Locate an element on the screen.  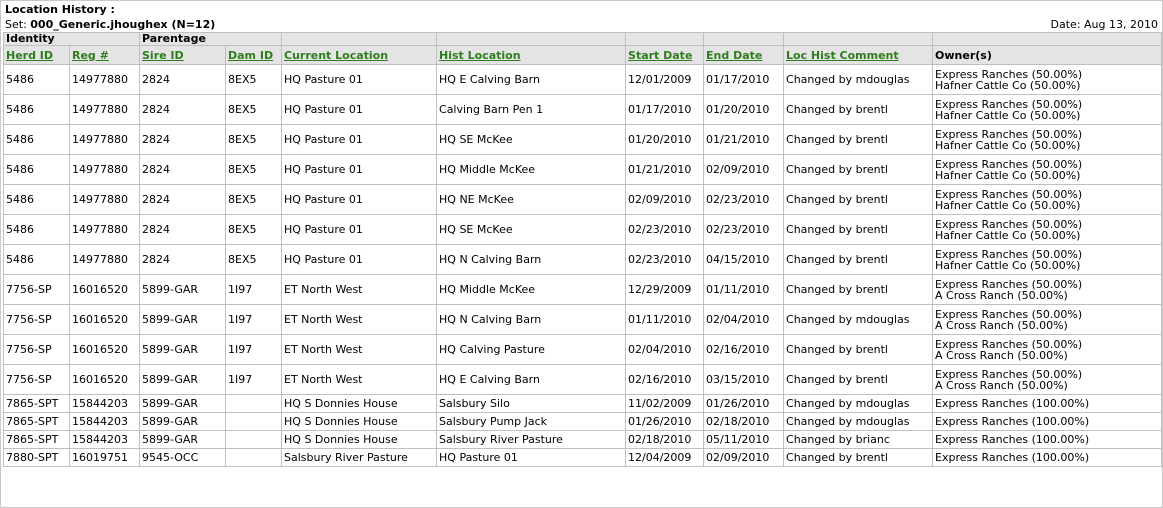
owner-entry: A Cross Ranch (50.00%) is located at coordinates (1001, 355).